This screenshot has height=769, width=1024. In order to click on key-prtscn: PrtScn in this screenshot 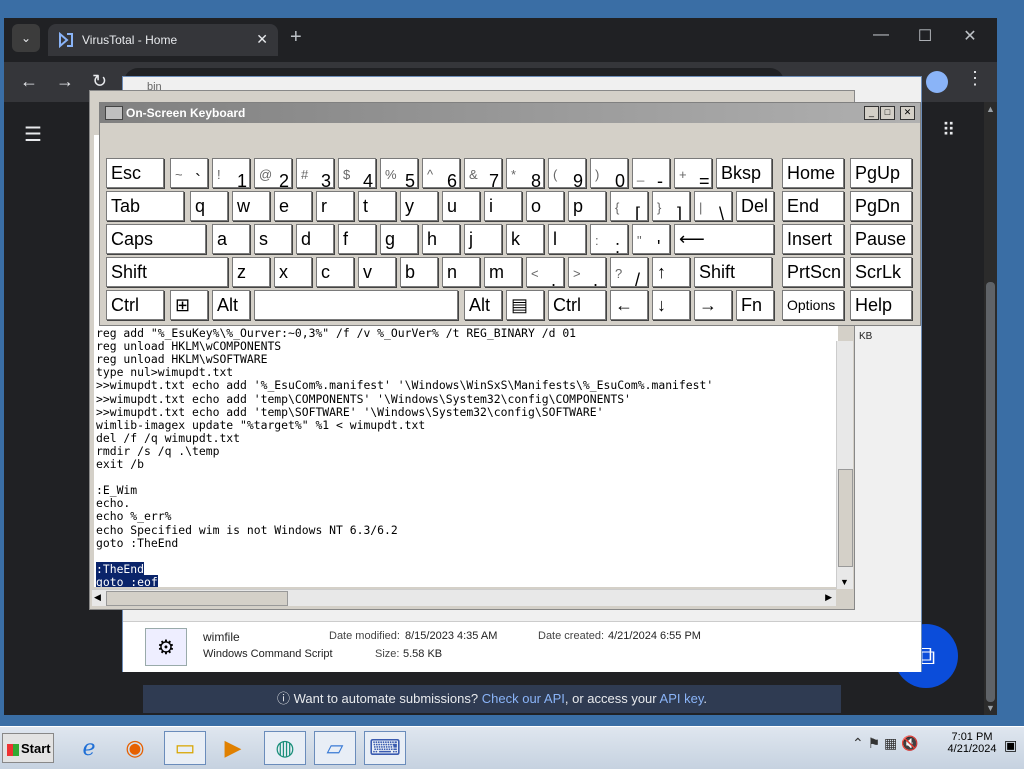, I will do `click(813, 272)`.